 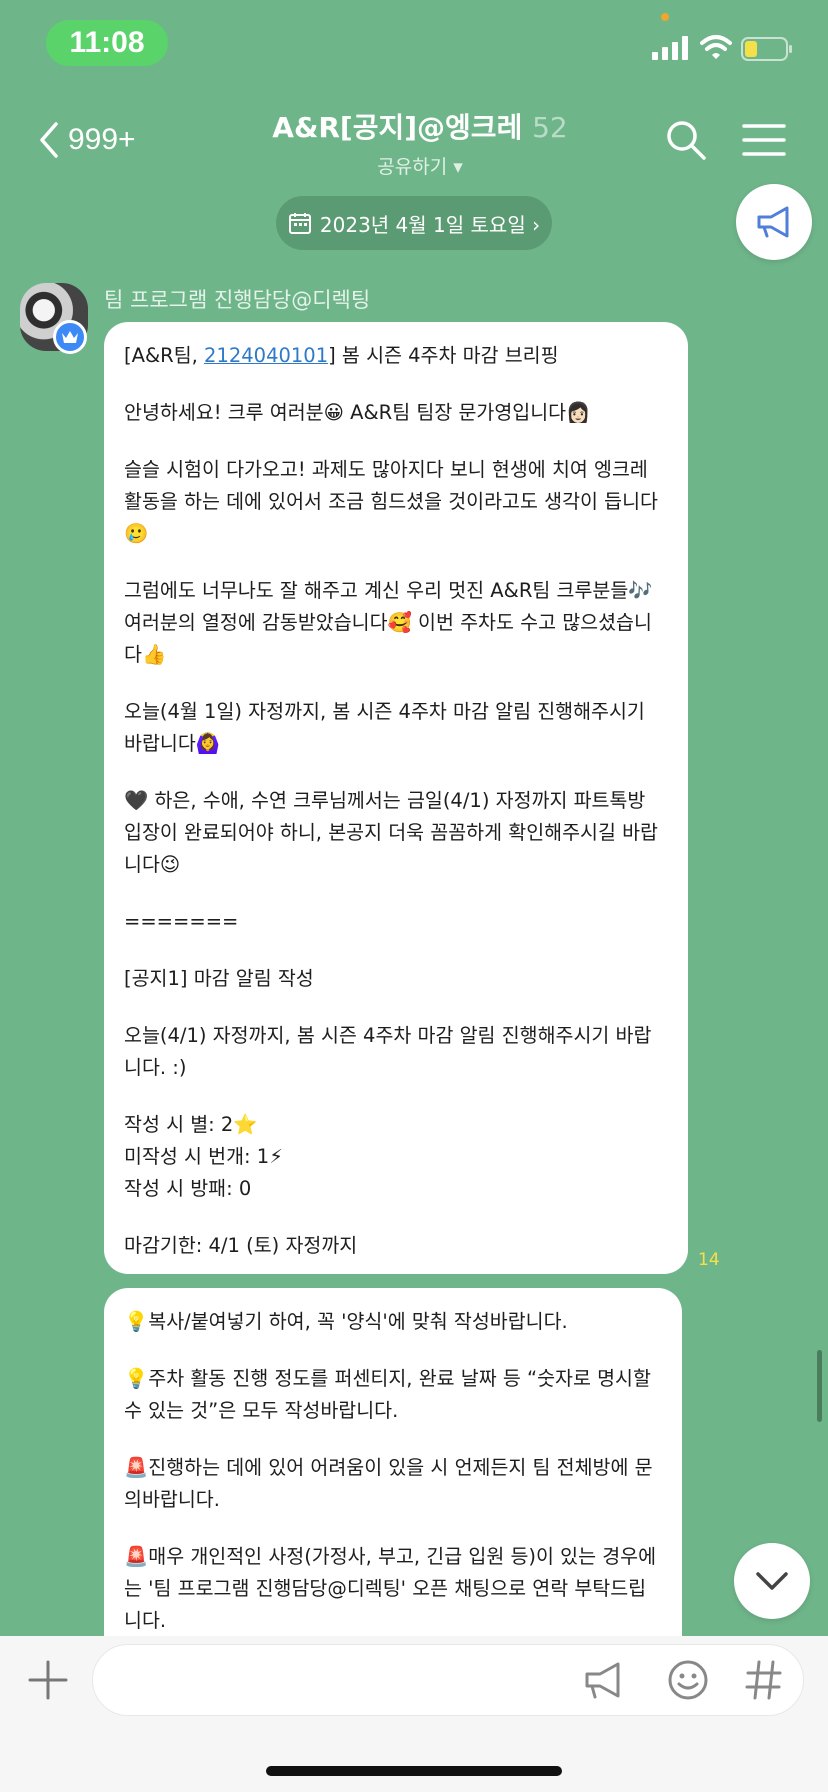 What do you see at coordinates (443, 355) in the screenshot?
I see `message-text: ] 봄 시즌 4주차 마감 브리핑` at bounding box center [443, 355].